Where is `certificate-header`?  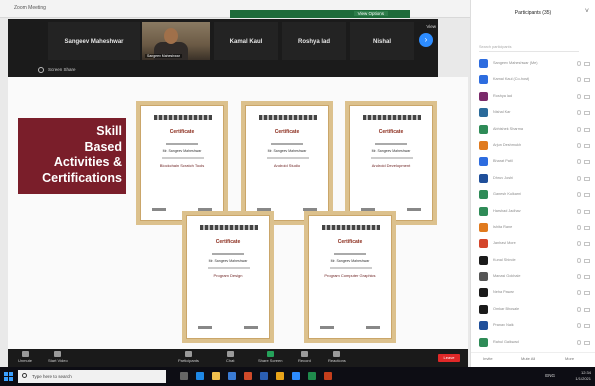
certificate-header is located at coordinates (351, 227).